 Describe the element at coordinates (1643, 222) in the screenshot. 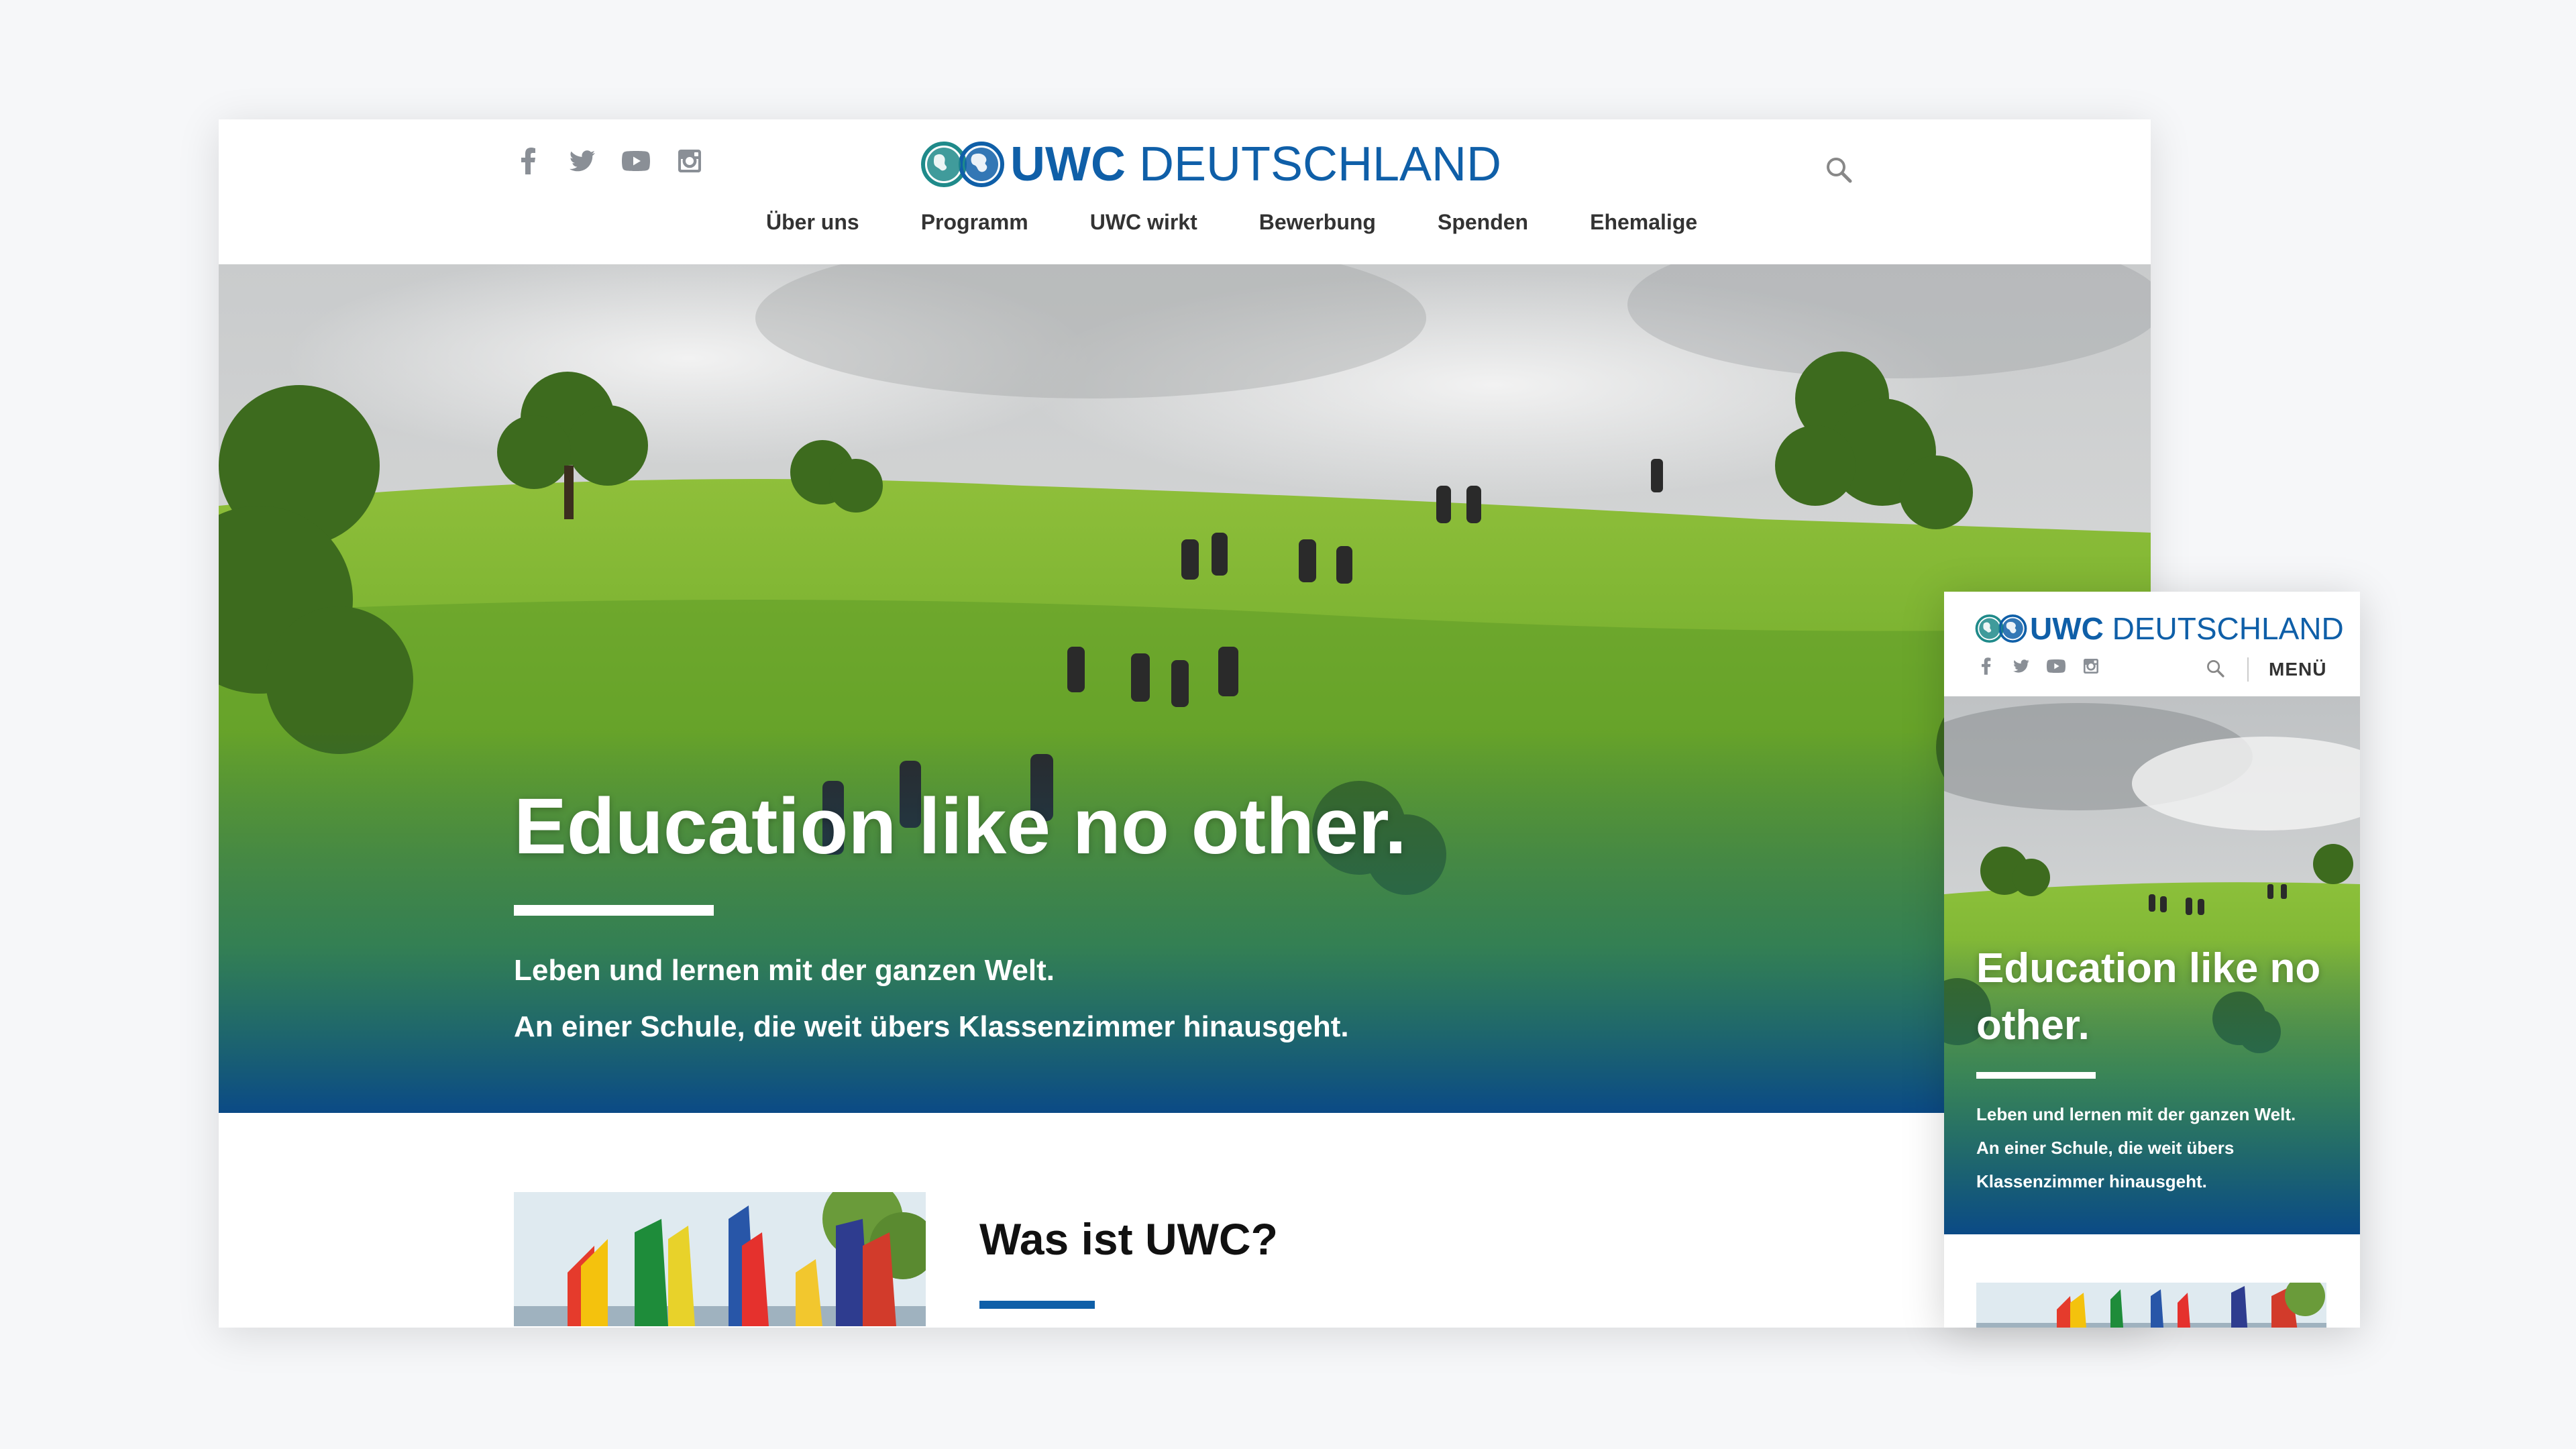

I see `nav-item-ehemalige: Ehemalige` at that location.